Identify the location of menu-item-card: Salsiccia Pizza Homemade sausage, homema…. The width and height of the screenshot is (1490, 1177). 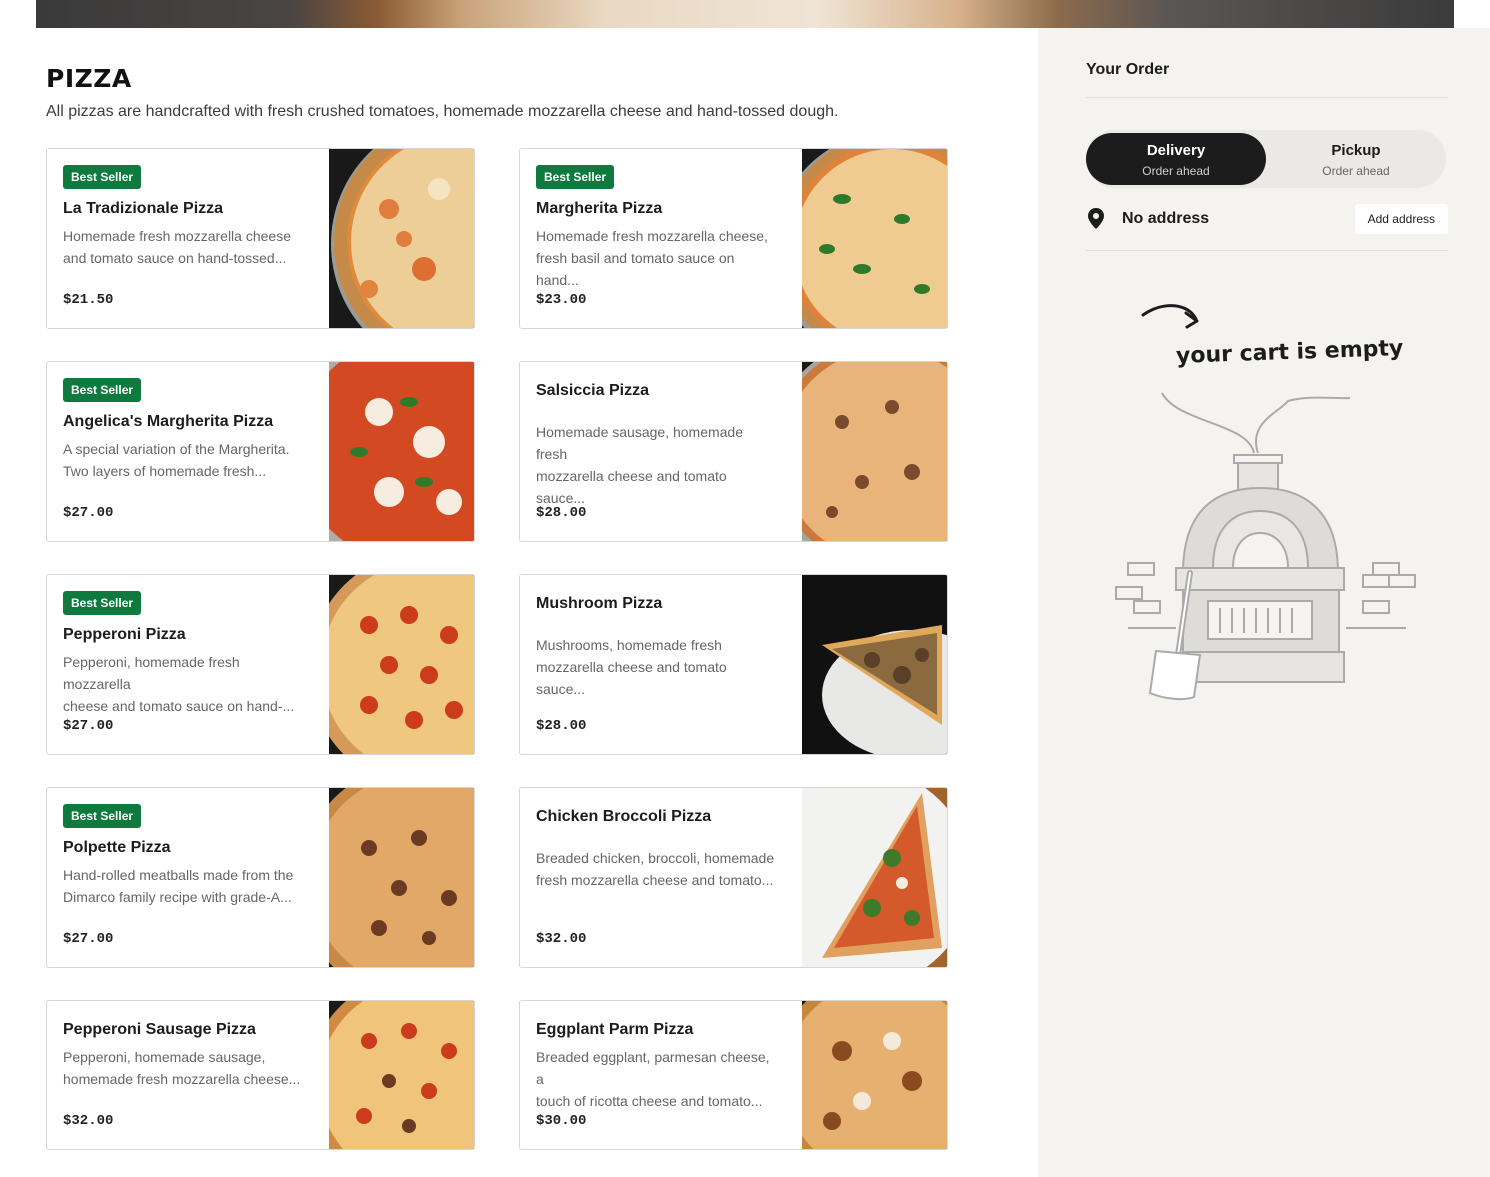
(733, 451).